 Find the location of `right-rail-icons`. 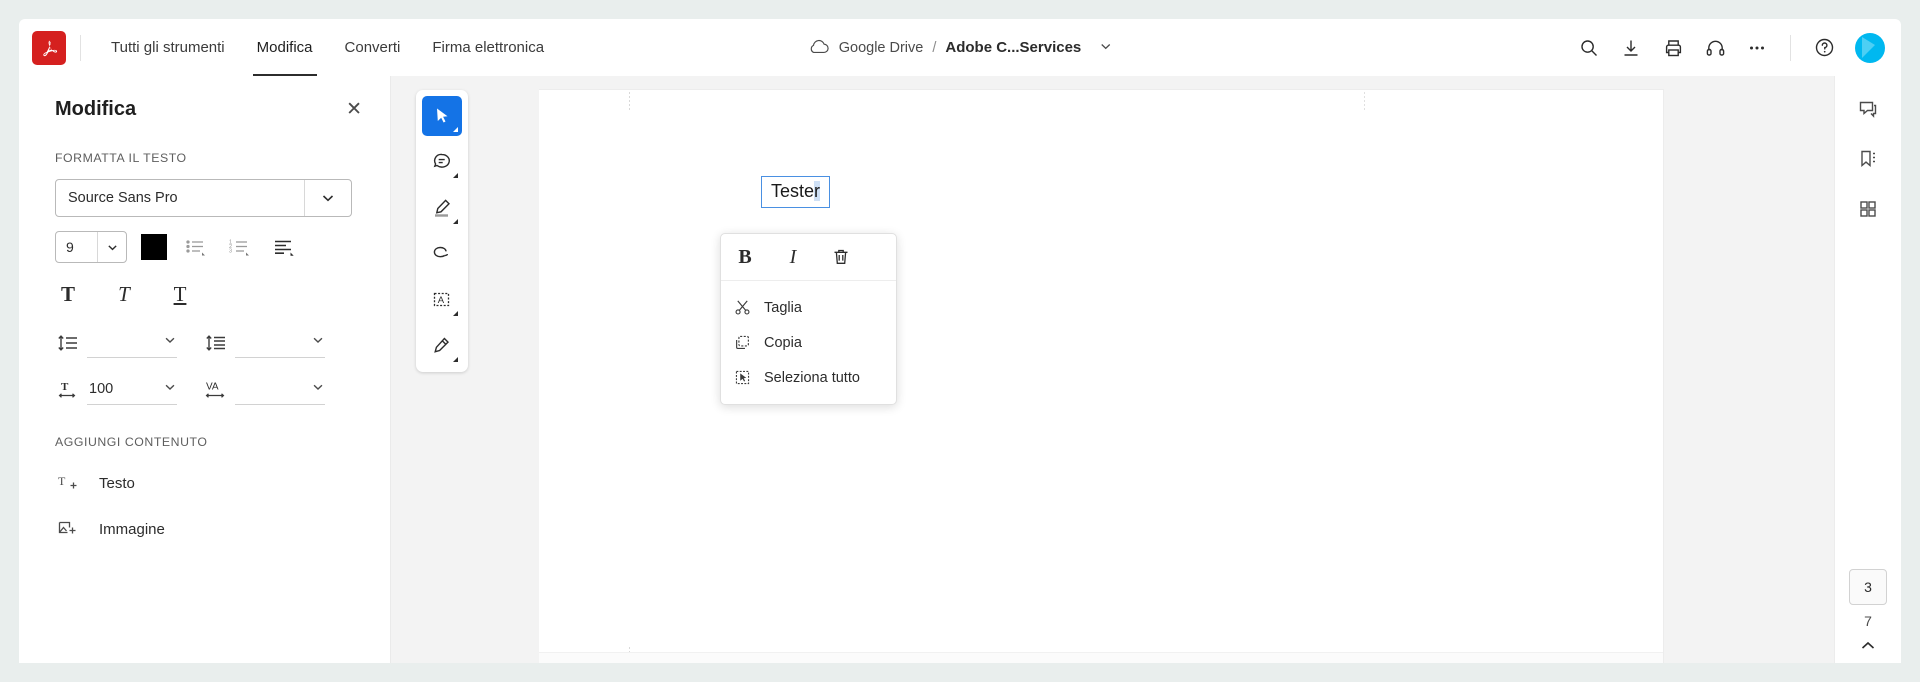

right-rail-icons is located at coordinates (1868, 152).